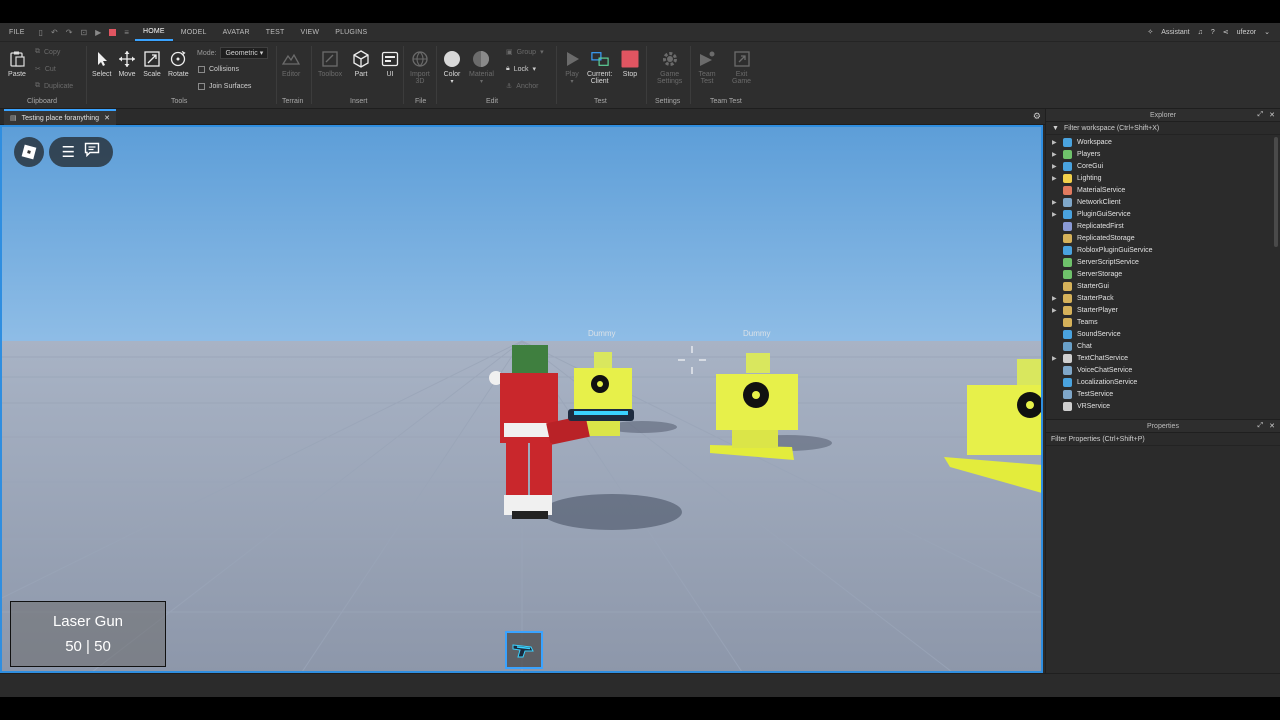  What do you see at coordinates (1163, 202) in the screenshot?
I see `explorer-item: ▶ NetworkClient` at bounding box center [1163, 202].